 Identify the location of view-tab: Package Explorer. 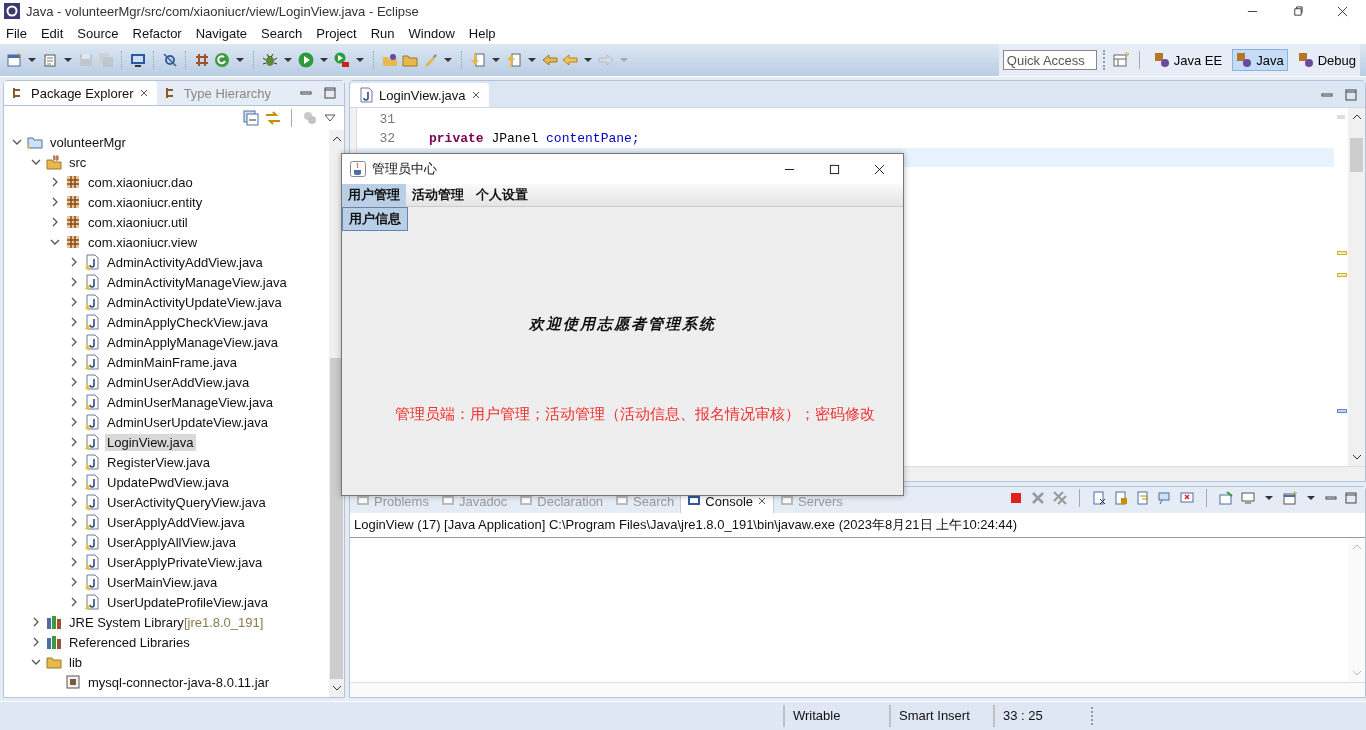
(80, 93).